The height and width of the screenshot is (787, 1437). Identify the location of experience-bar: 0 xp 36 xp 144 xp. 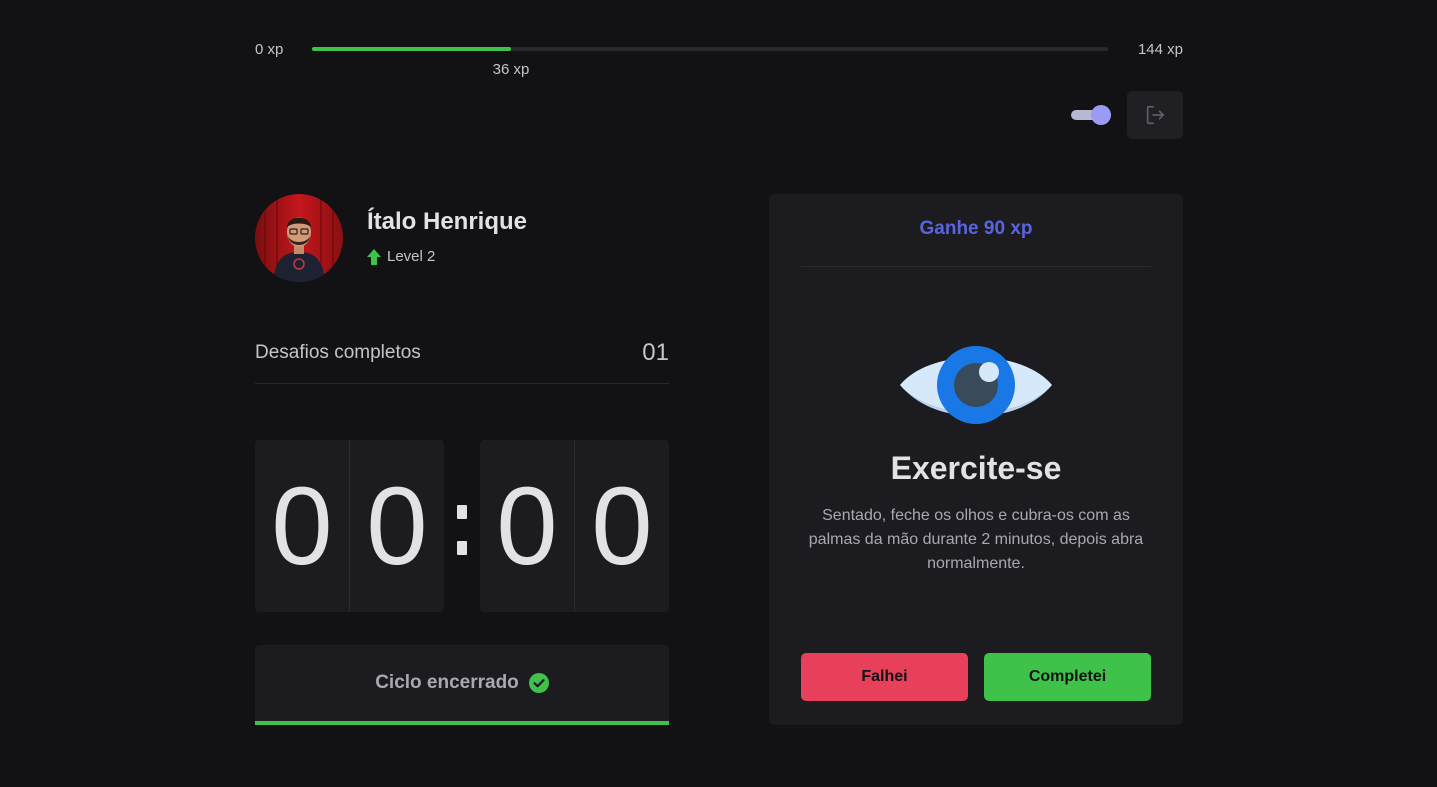
(719, 58).